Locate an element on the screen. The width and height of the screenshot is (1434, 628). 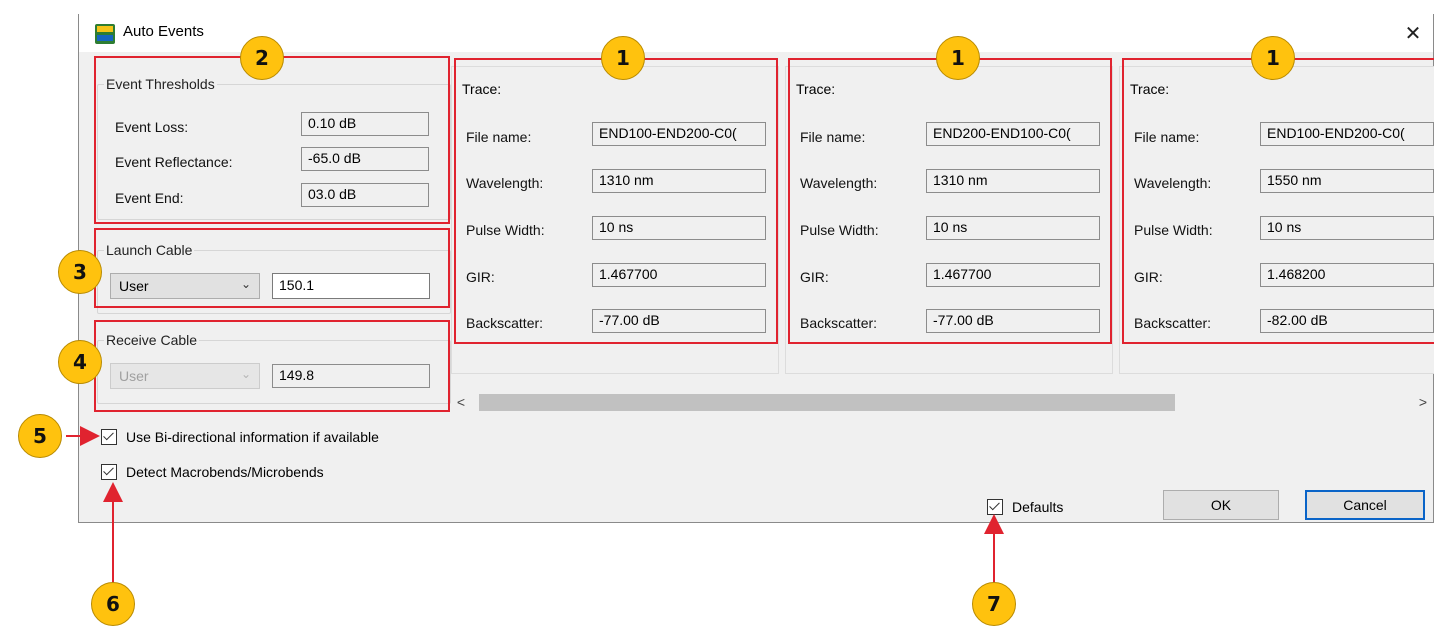
callout-badge: 4 is located at coordinates (80, 362).